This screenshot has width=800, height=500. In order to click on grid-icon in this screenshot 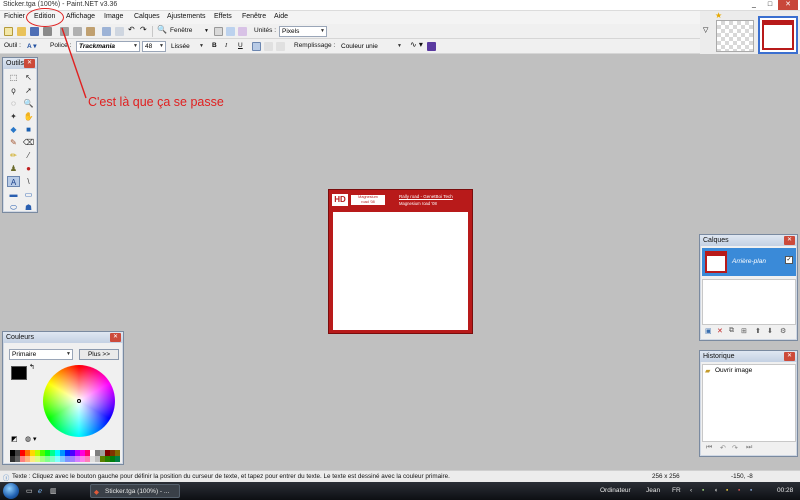, I will do `click(218, 31)`.